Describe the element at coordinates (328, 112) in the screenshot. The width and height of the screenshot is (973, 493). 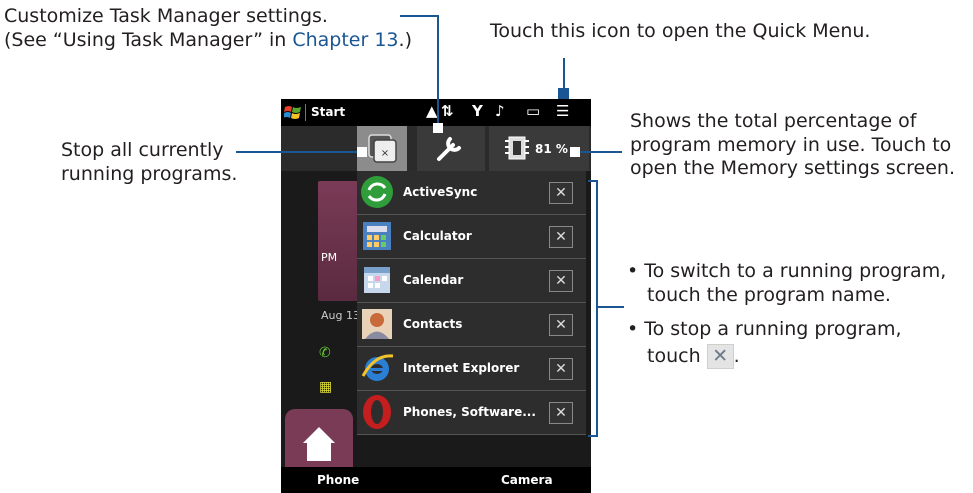
I see `start-label: Start` at that location.